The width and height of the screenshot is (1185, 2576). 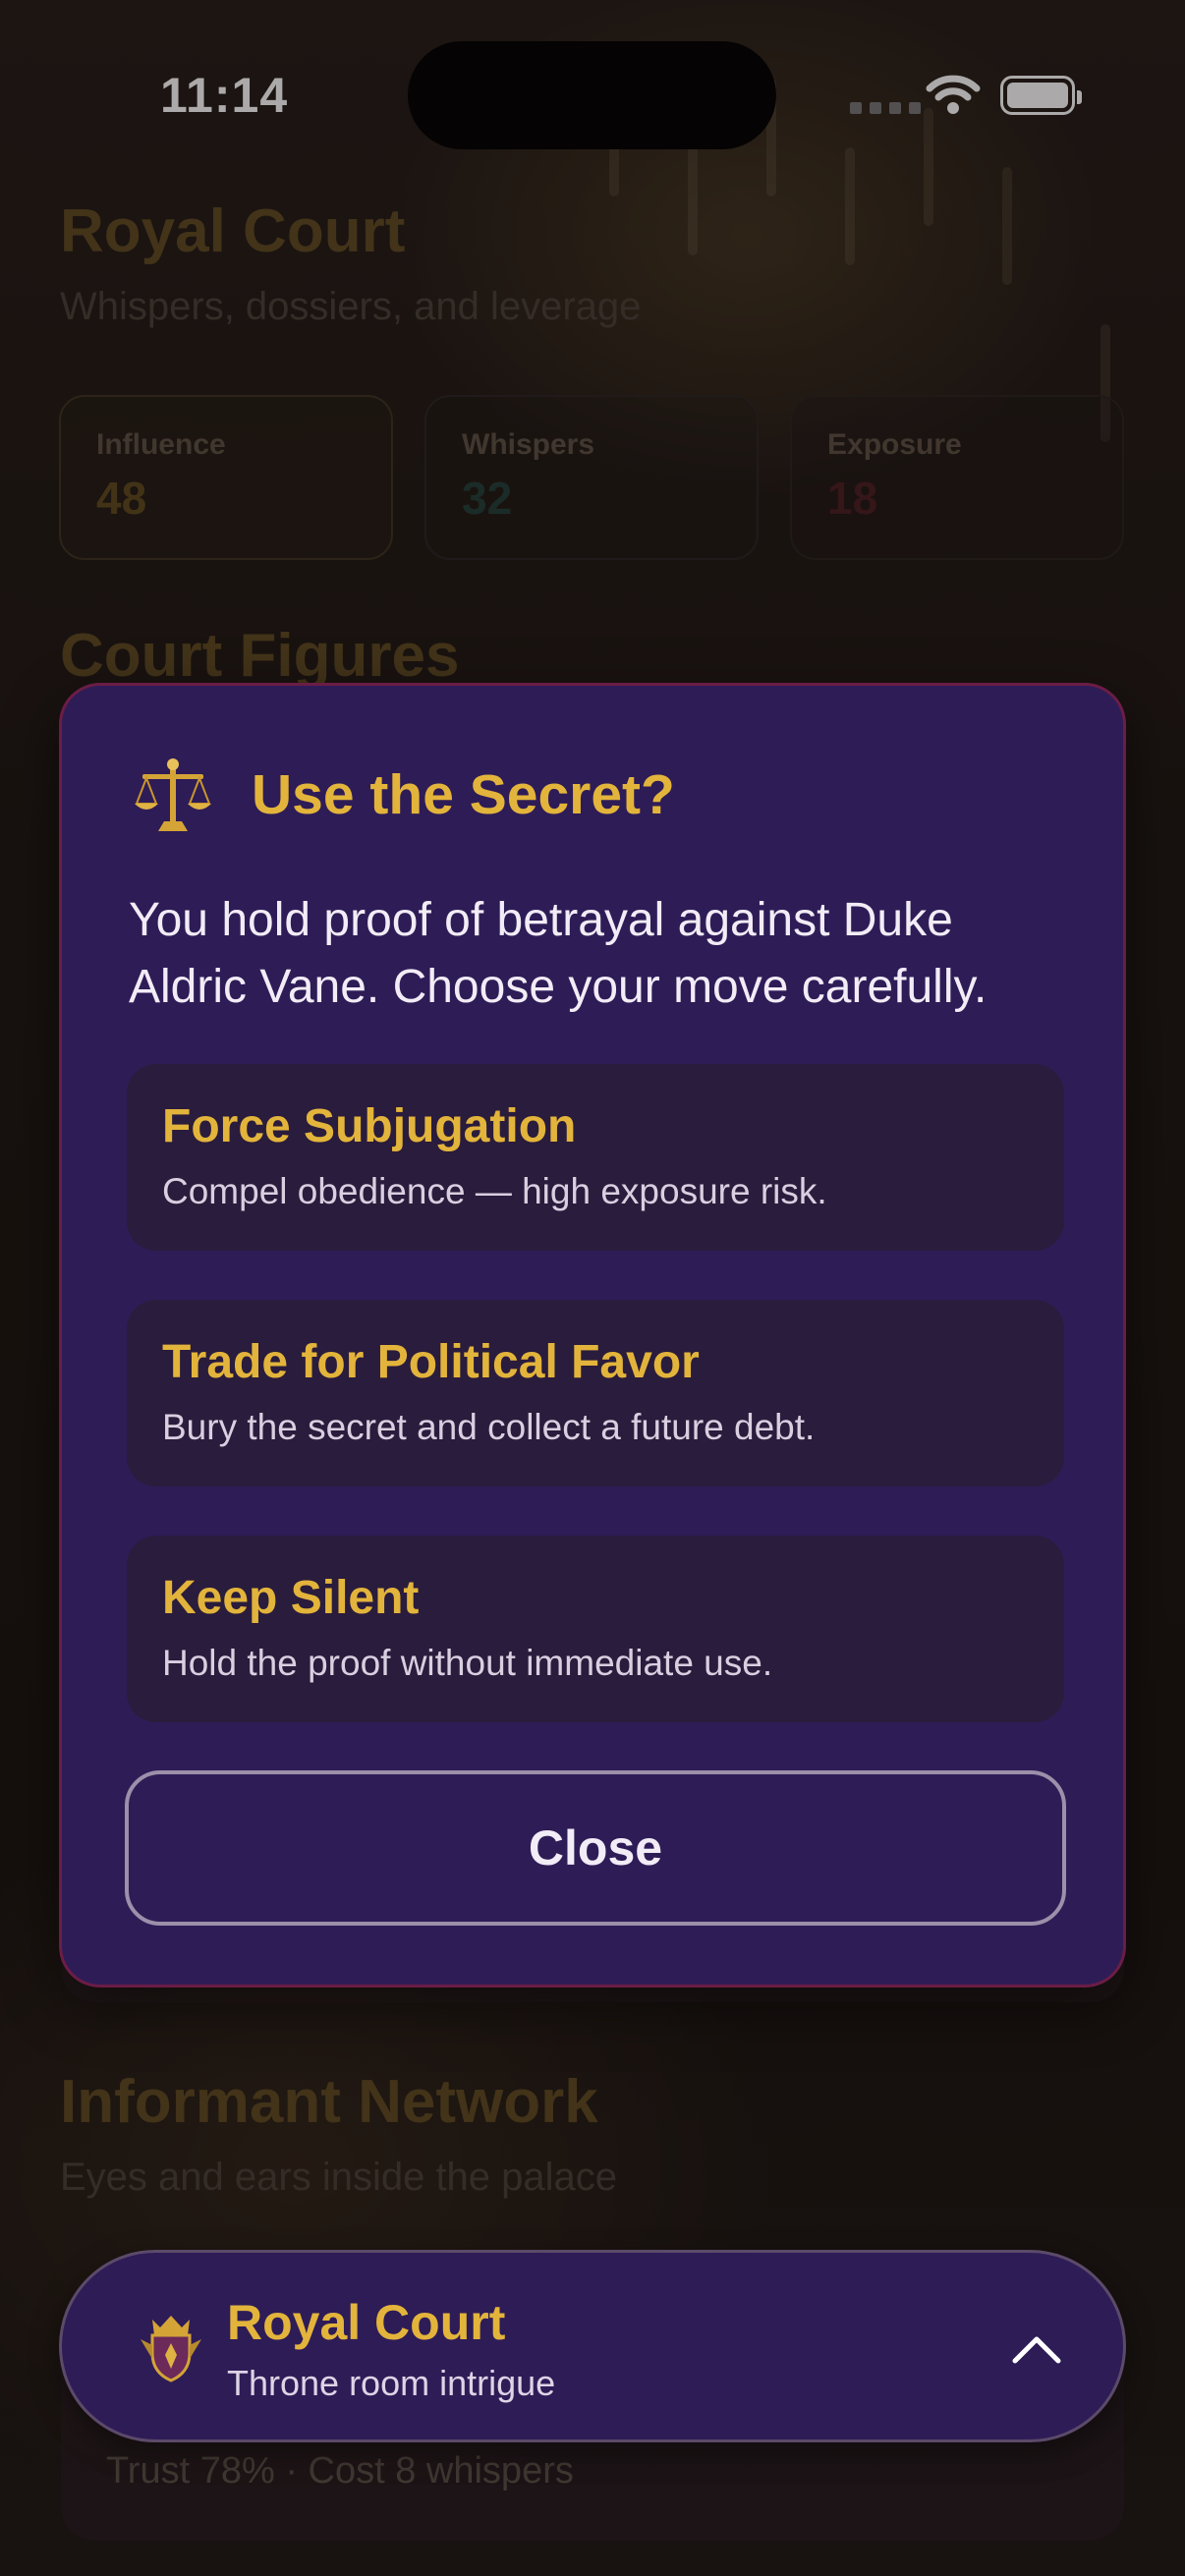 I want to click on scales-icon, so click(x=173, y=794).